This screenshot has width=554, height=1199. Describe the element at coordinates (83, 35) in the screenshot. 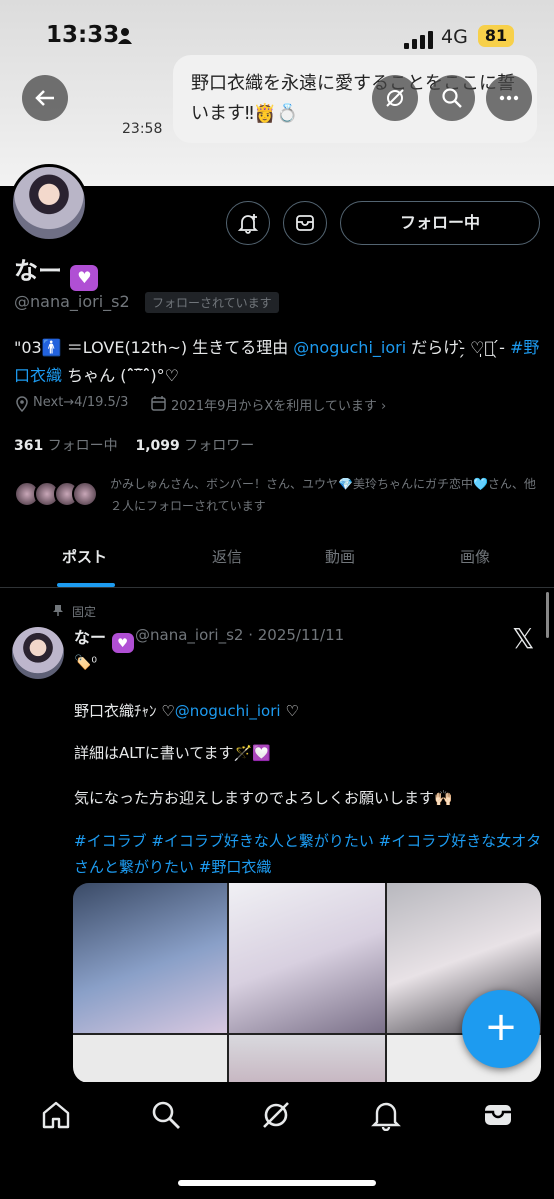

I see `status-time: 13:33` at that location.